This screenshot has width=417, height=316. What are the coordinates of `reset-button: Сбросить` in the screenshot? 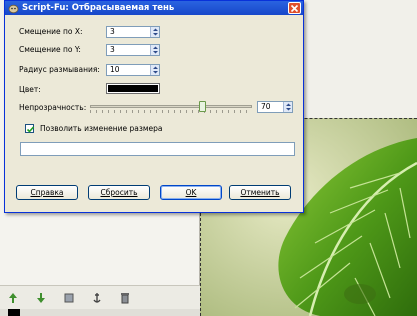 It's located at (119, 192).